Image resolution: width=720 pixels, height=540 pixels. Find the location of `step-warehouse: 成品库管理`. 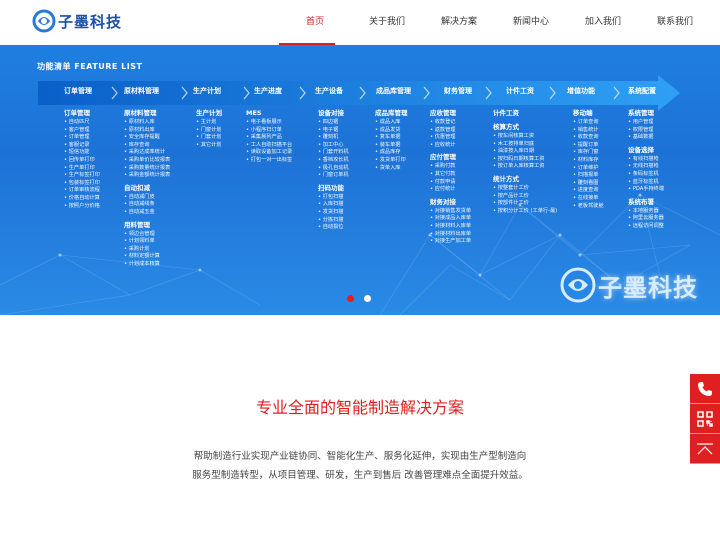

step-warehouse: 成品库管理 is located at coordinates (393, 91).